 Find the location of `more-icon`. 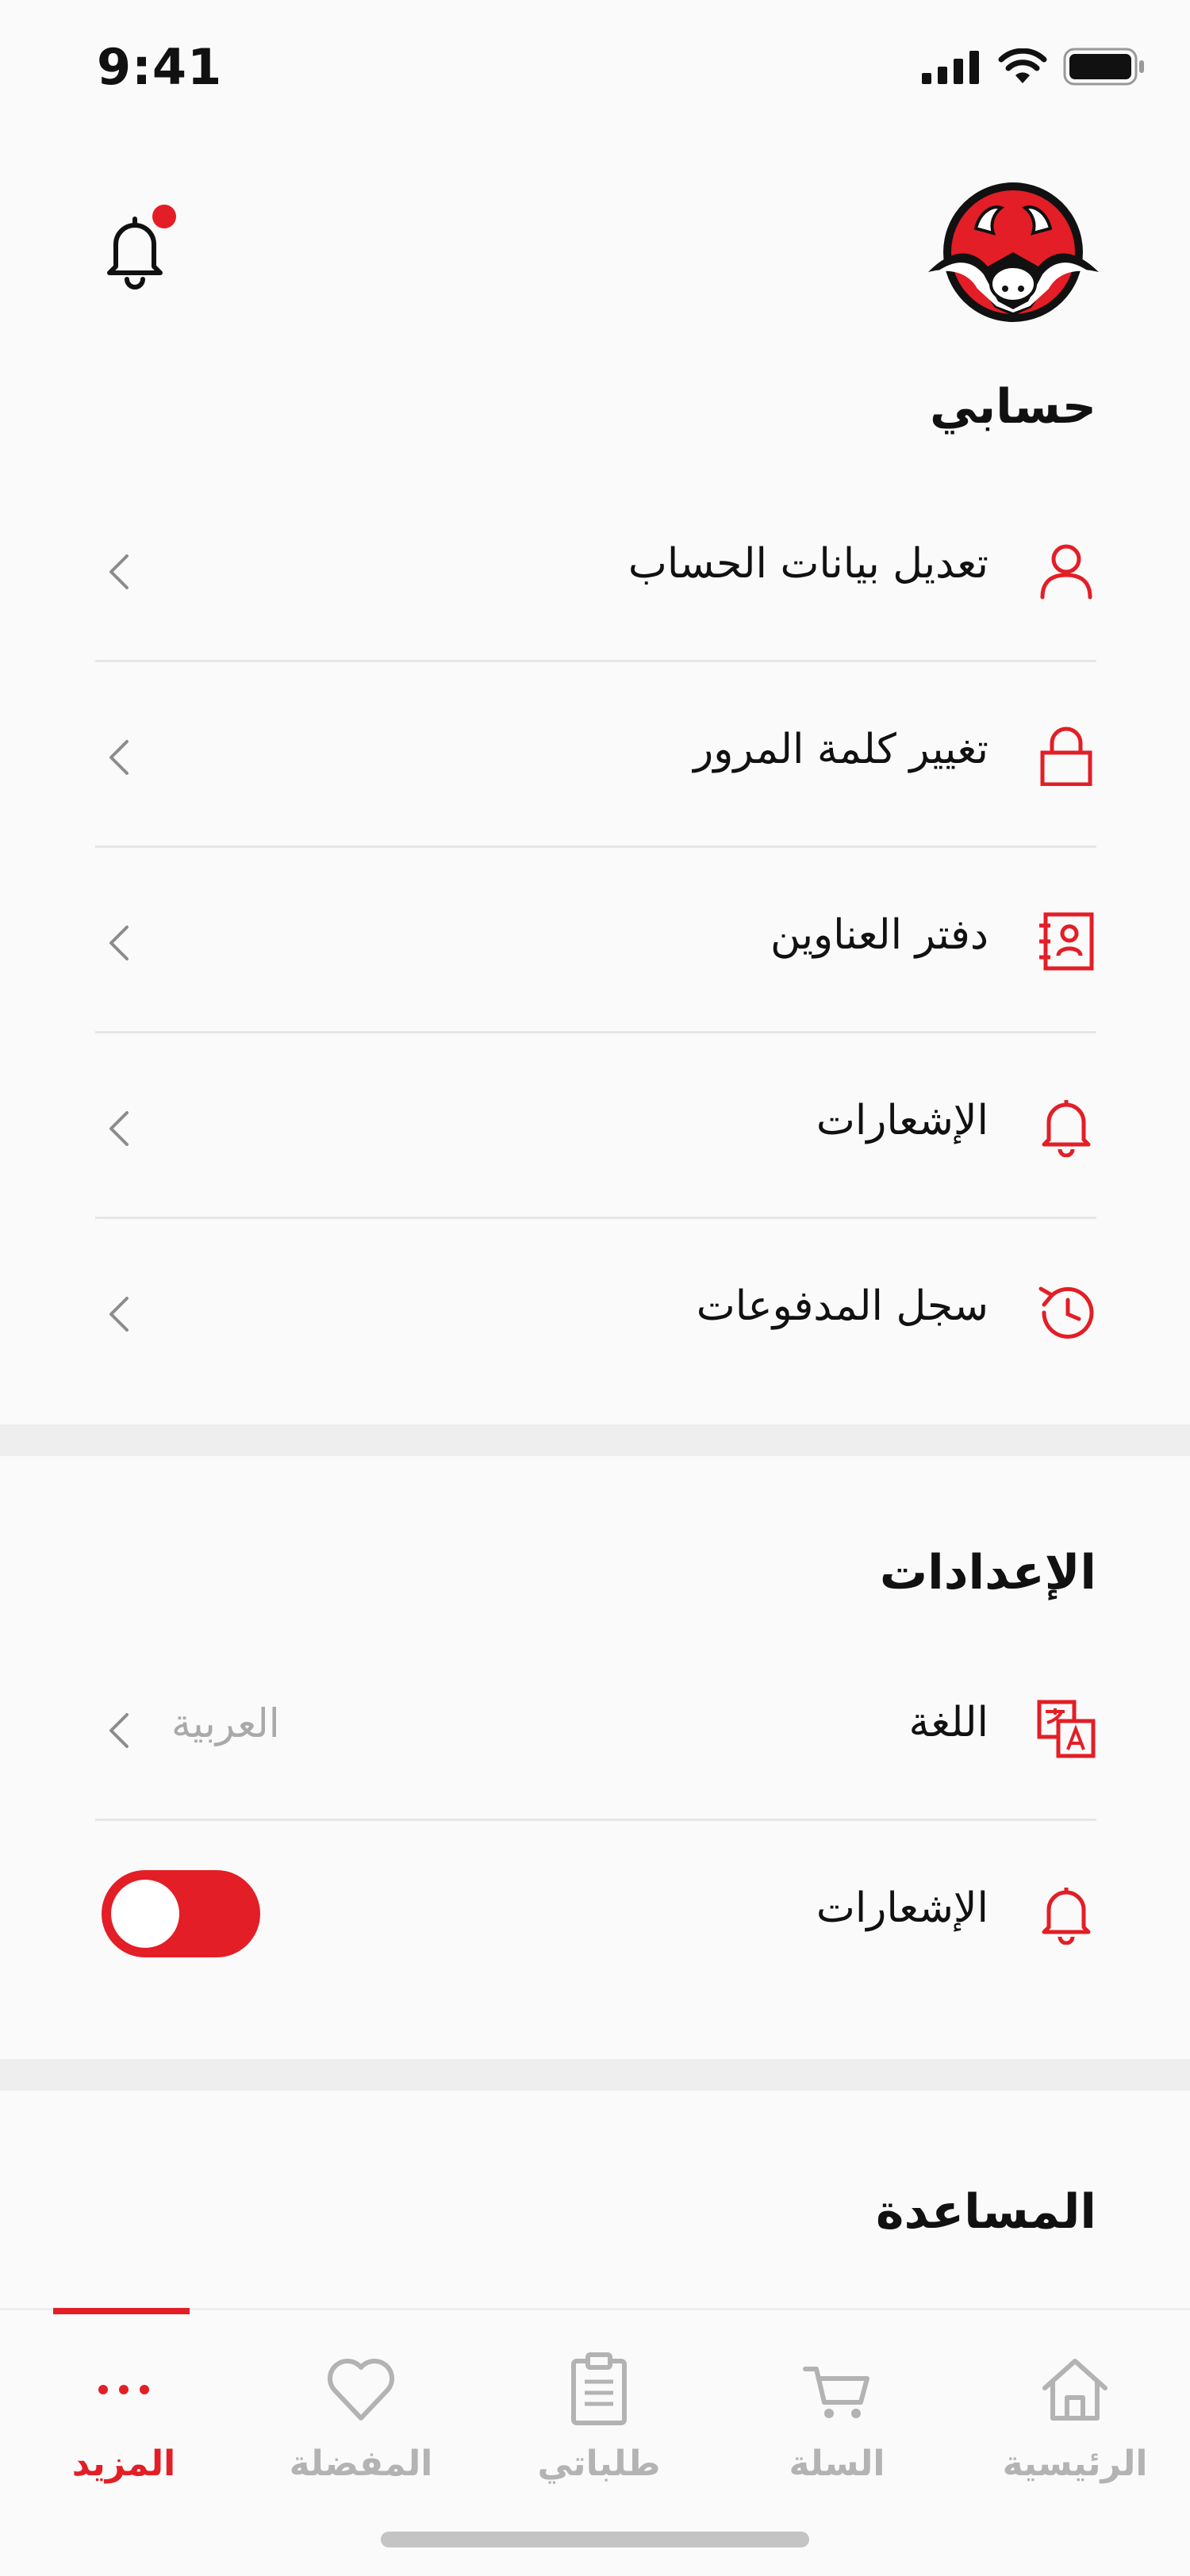

more-icon is located at coordinates (123, 2389).